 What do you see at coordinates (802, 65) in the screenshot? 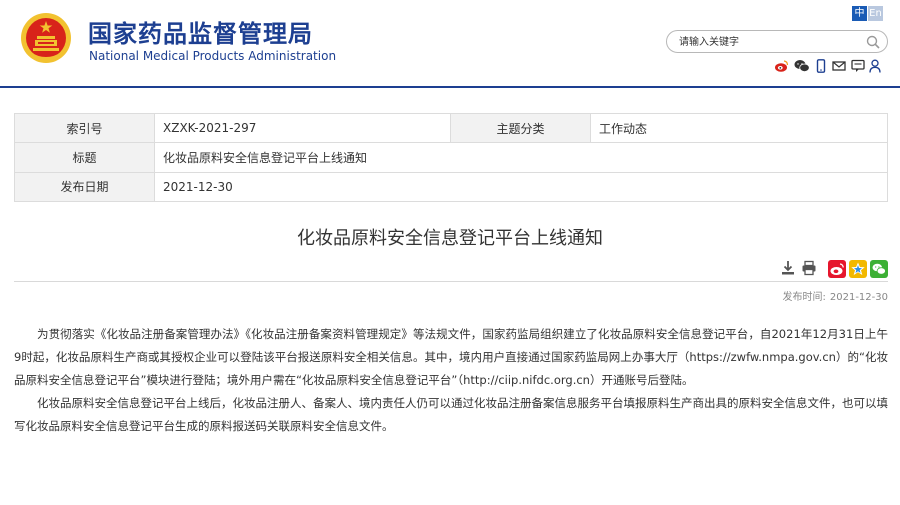
I see `wechat-icon` at bounding box center [802, 65].